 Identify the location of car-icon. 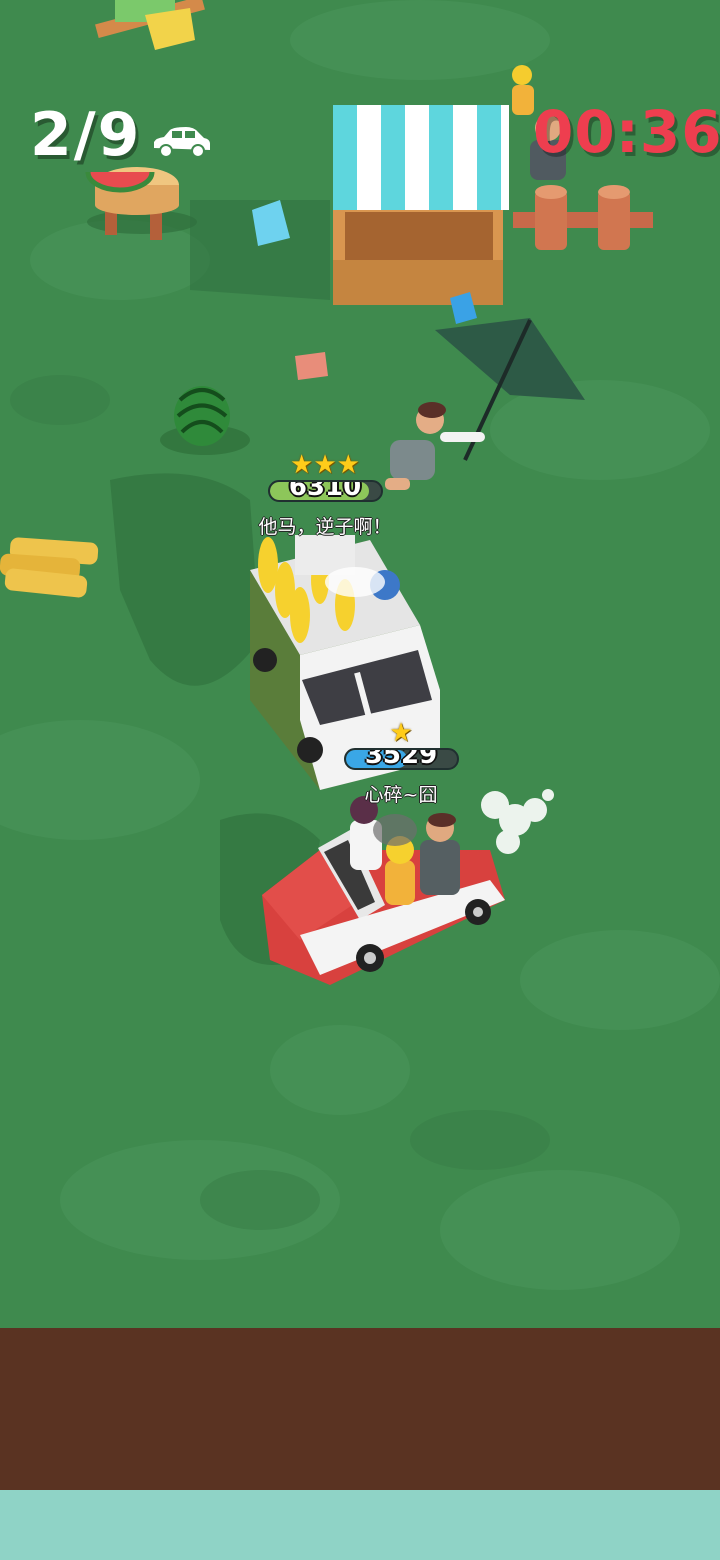
(182, 142).